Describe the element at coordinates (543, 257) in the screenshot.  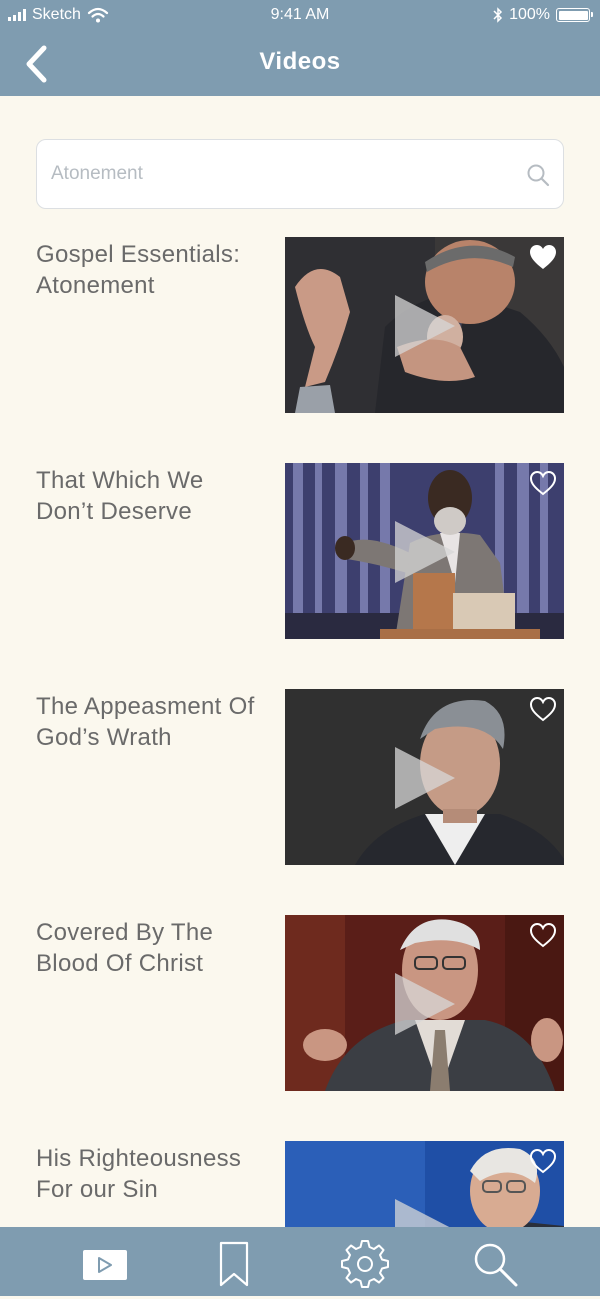
I see `heart-filled-icon` at that location.